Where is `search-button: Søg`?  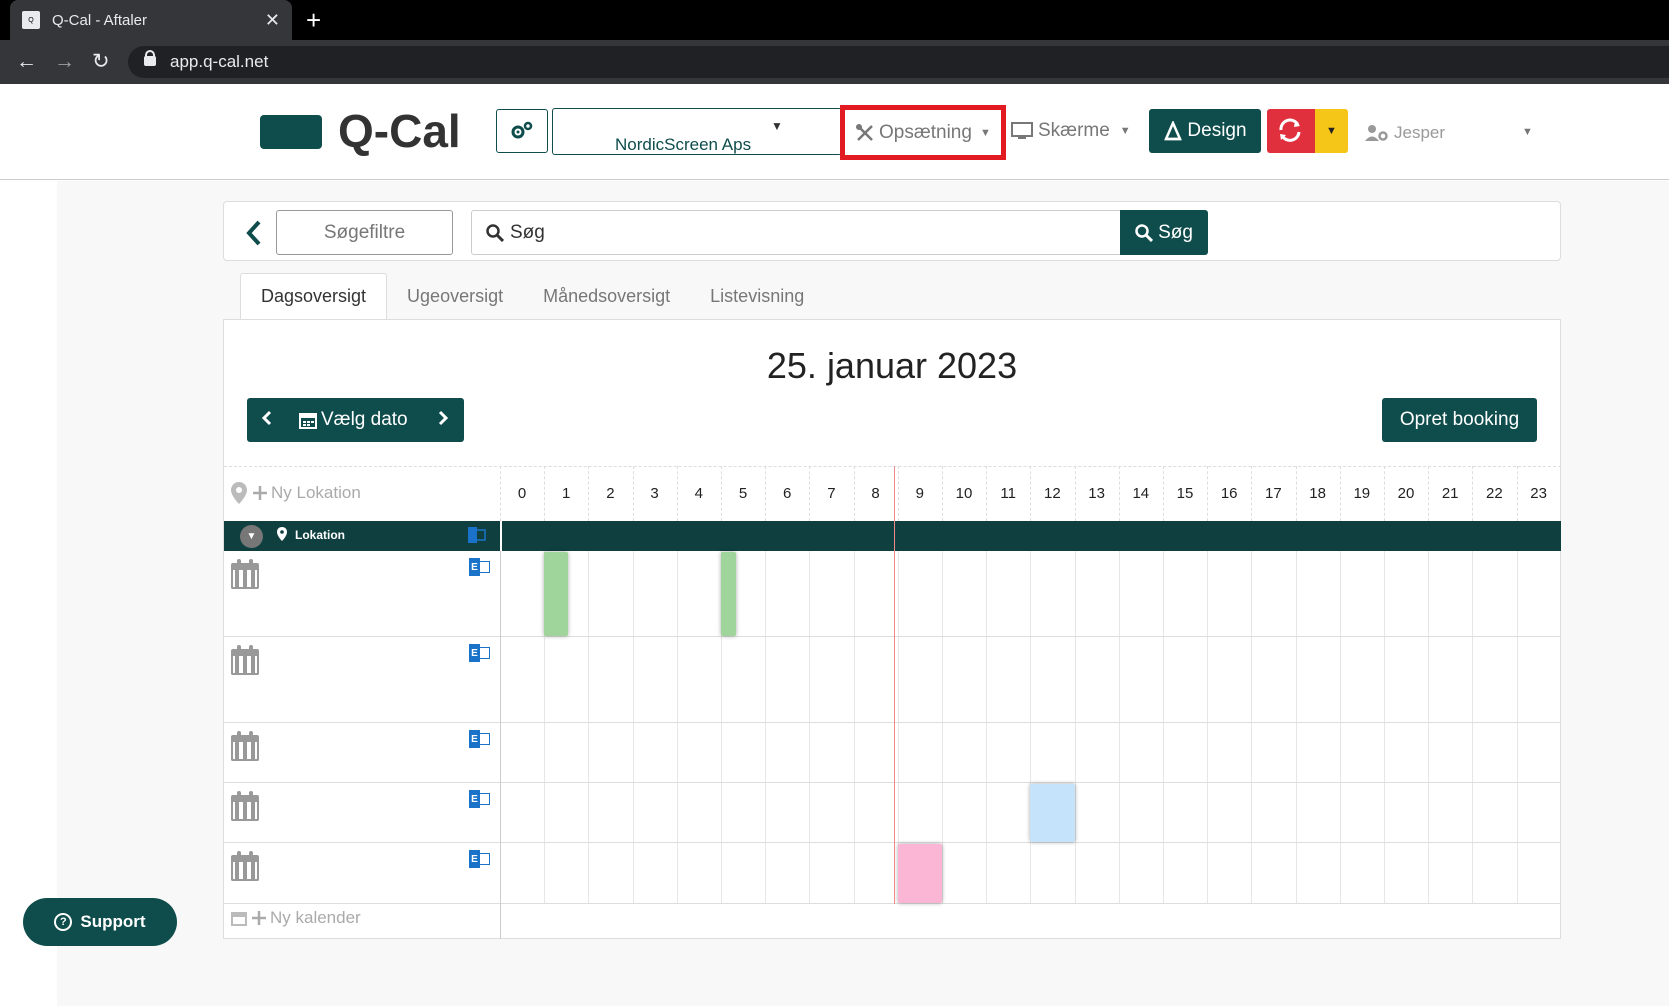
search-button: Søg is located at coordinates (1164, 232).